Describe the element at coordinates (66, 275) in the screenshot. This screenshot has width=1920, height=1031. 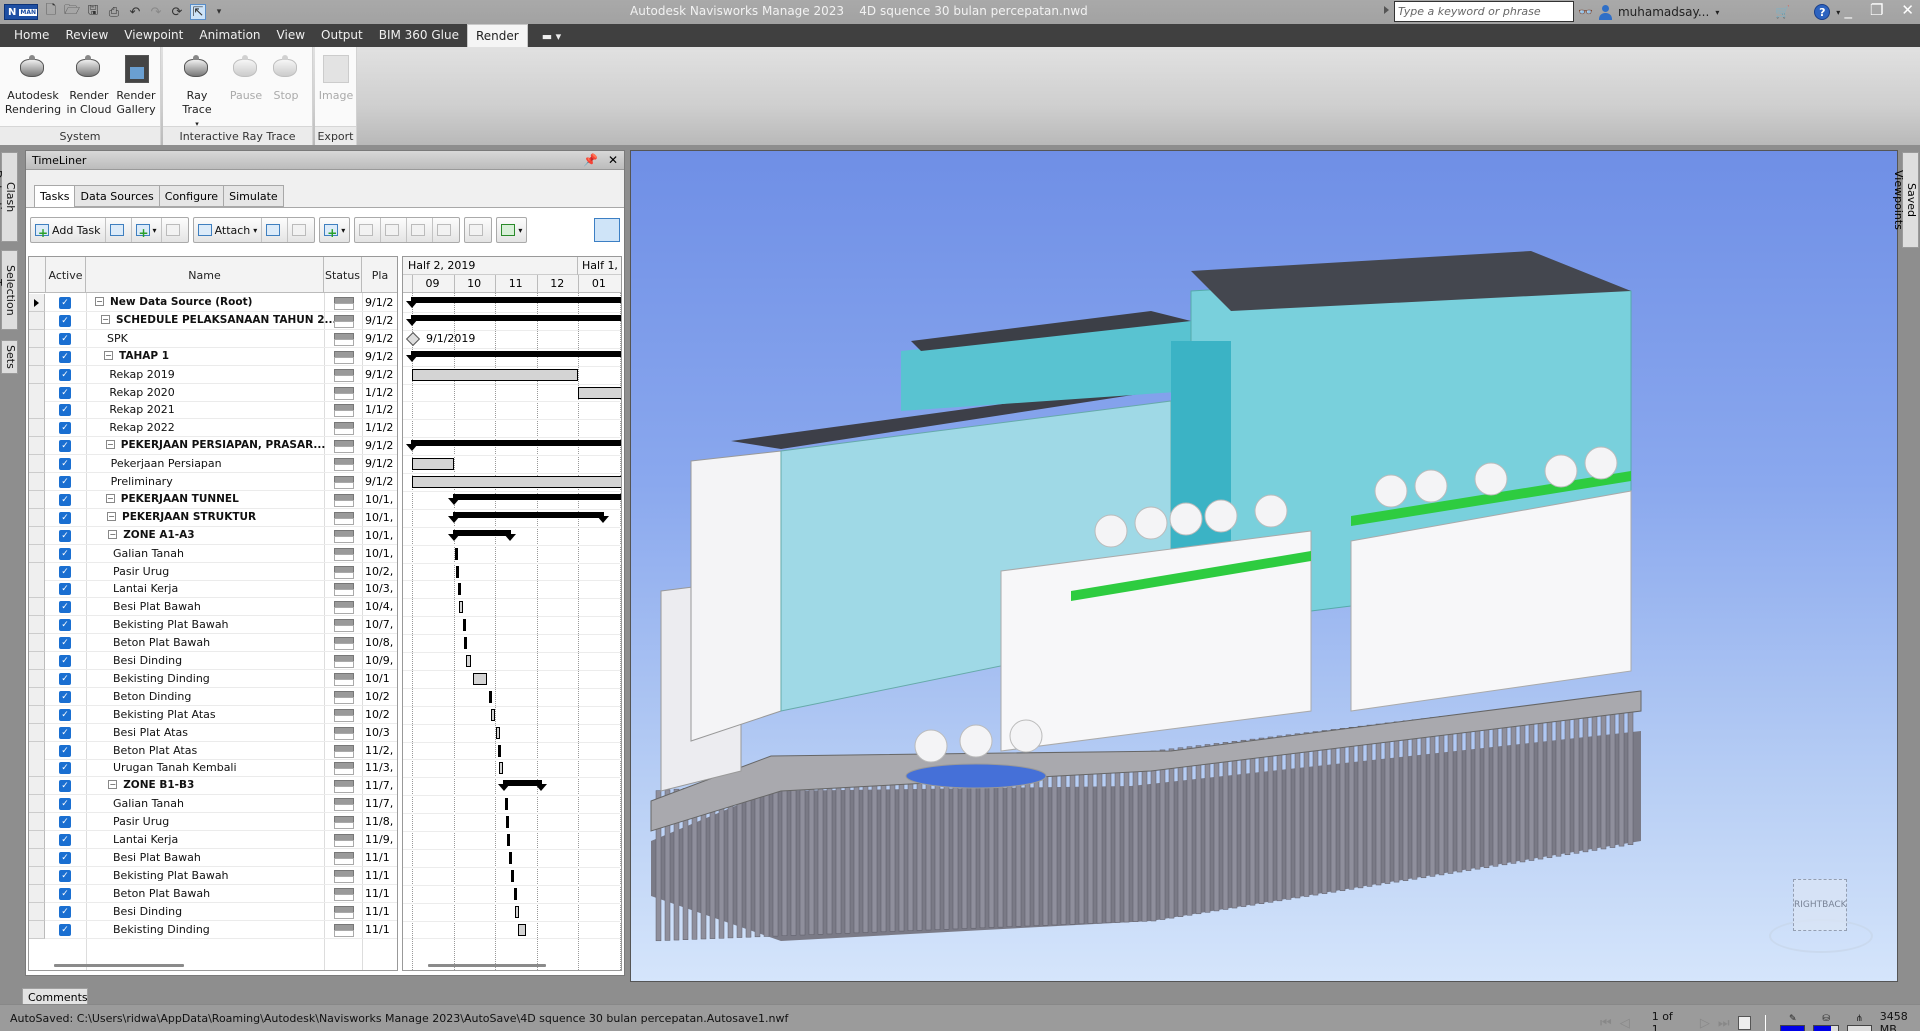
I see `column-active: Active` at that location.